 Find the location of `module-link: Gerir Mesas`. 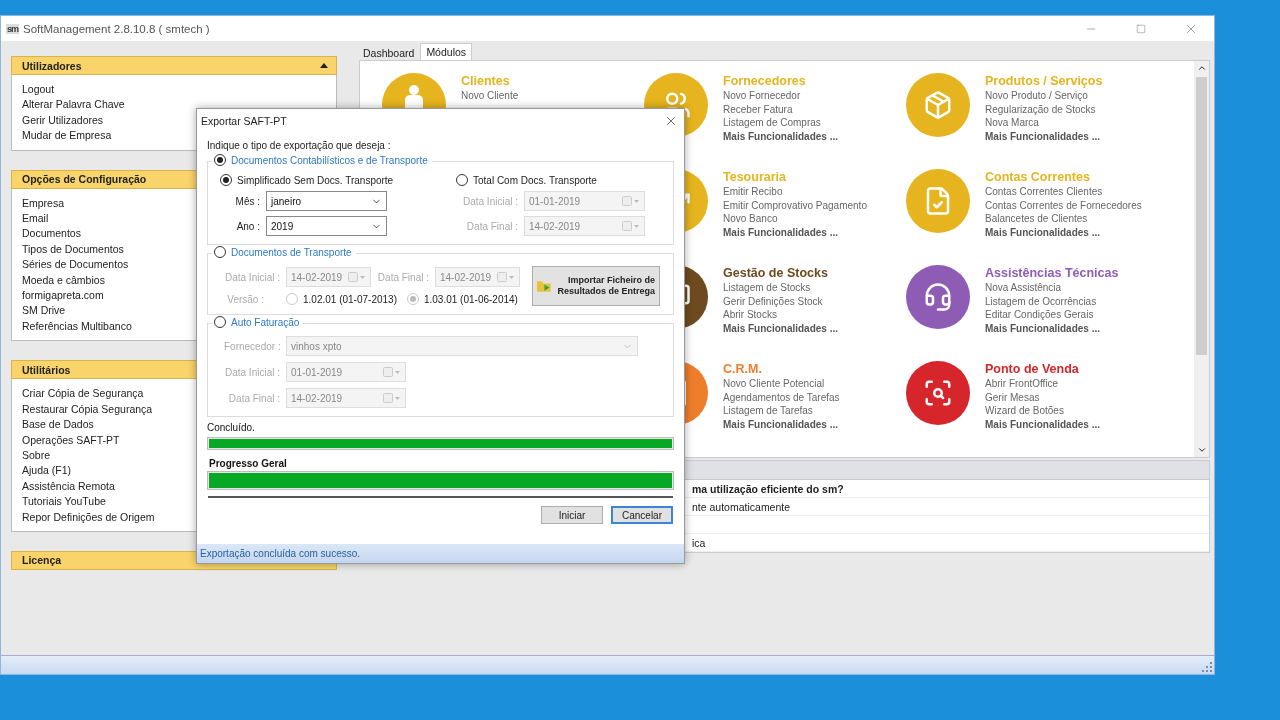

module-link: Gerir Mesas is located at coordinates (1012, 397).